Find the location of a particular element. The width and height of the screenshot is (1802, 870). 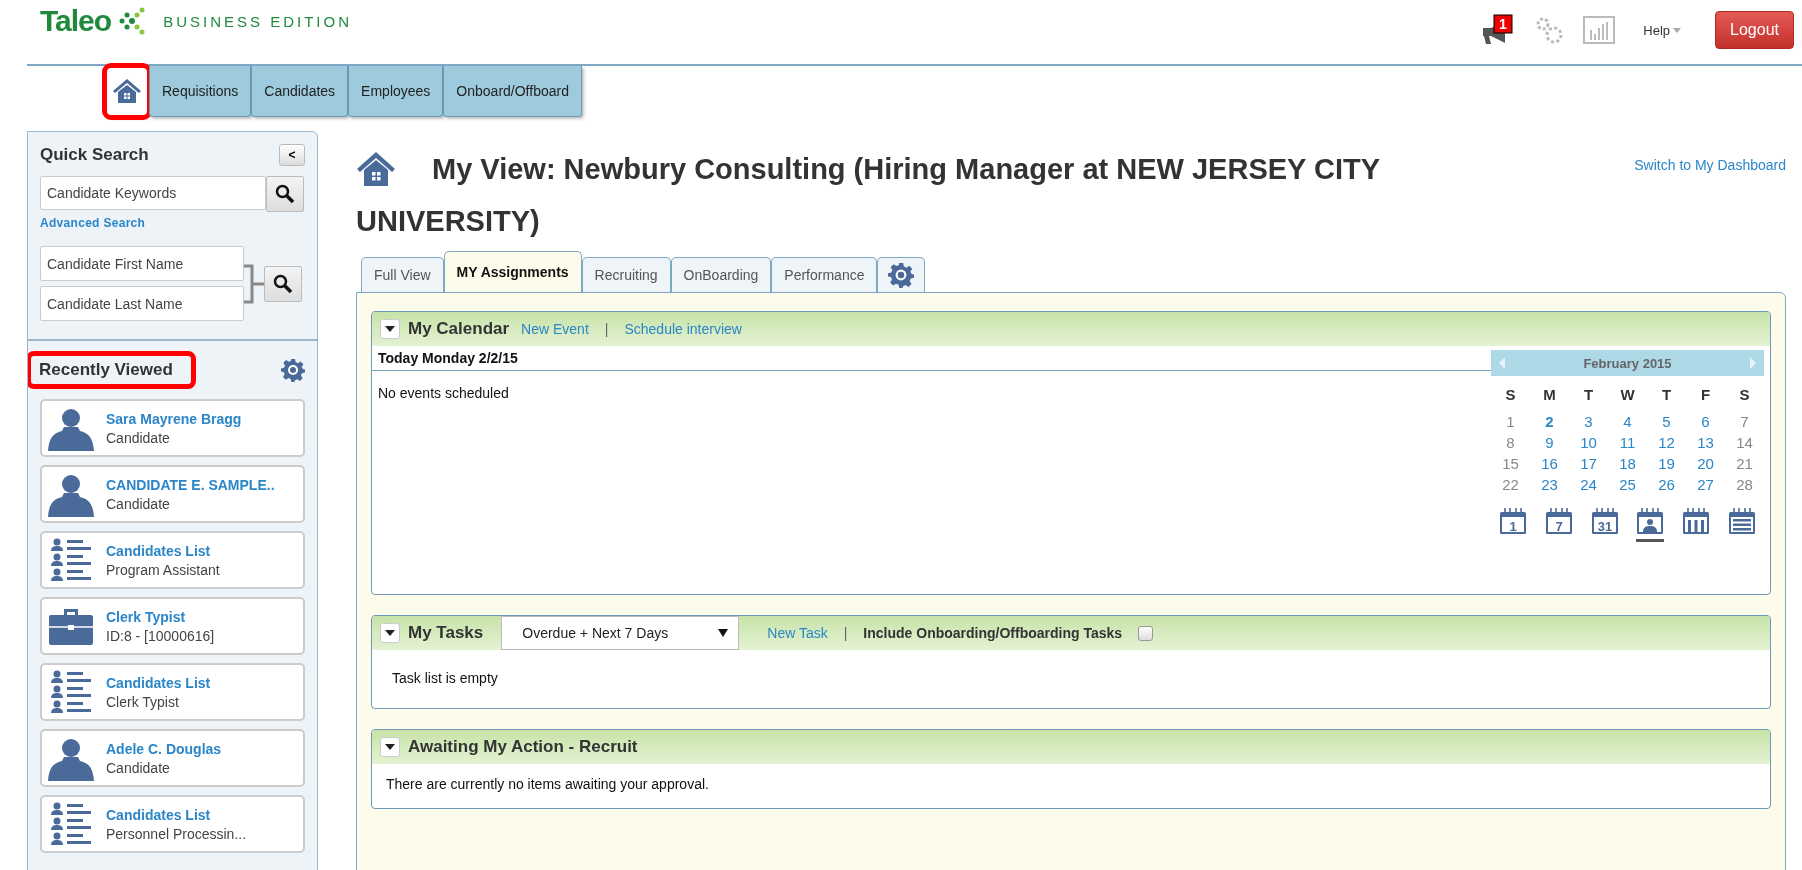

calendar-day: 7 is located at coordinates (1744, 421).